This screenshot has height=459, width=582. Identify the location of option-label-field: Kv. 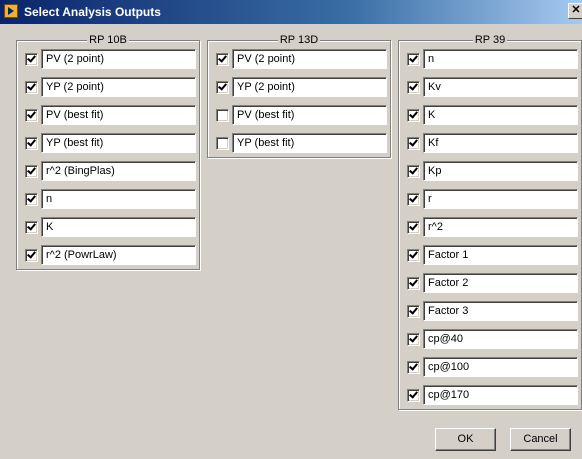
(500, 87).